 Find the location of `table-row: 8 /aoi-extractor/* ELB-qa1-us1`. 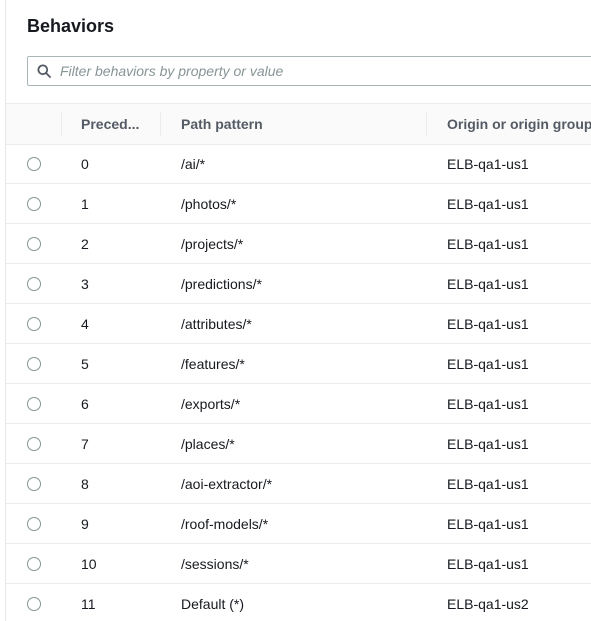

table-row: 8 /aoi-extractor/* ELB-qa1-us1 is located at coordinates (298, 484).